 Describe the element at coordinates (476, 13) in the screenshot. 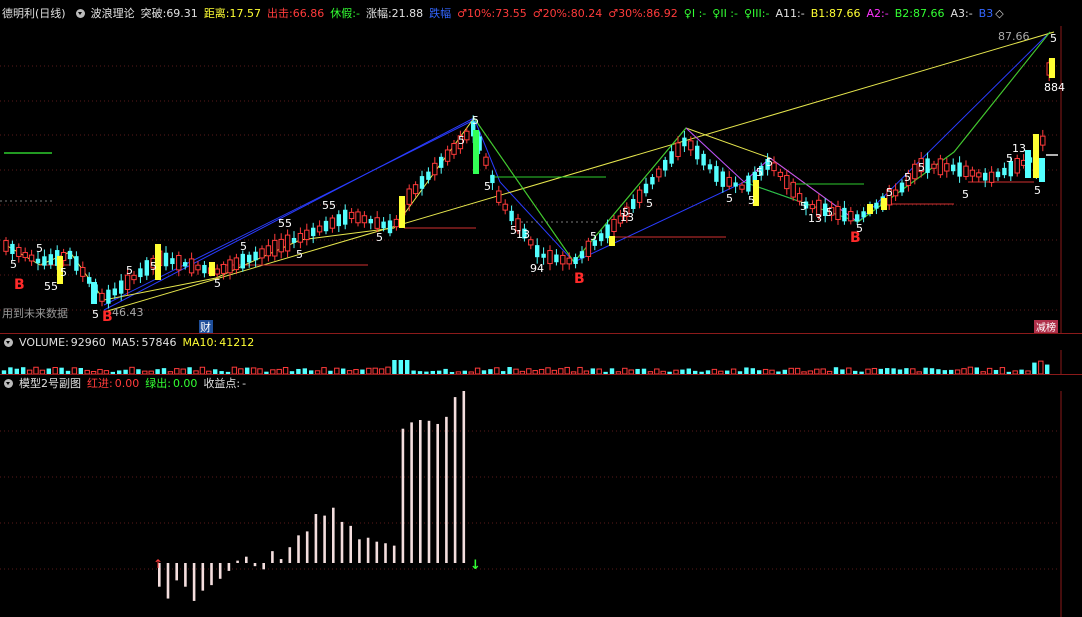

I see `p10-label: ♂10%:` at that location.